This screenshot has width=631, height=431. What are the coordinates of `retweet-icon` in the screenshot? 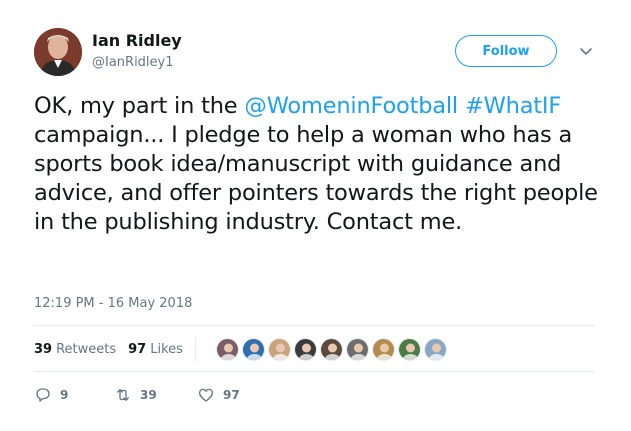 It's located at (123, 395).